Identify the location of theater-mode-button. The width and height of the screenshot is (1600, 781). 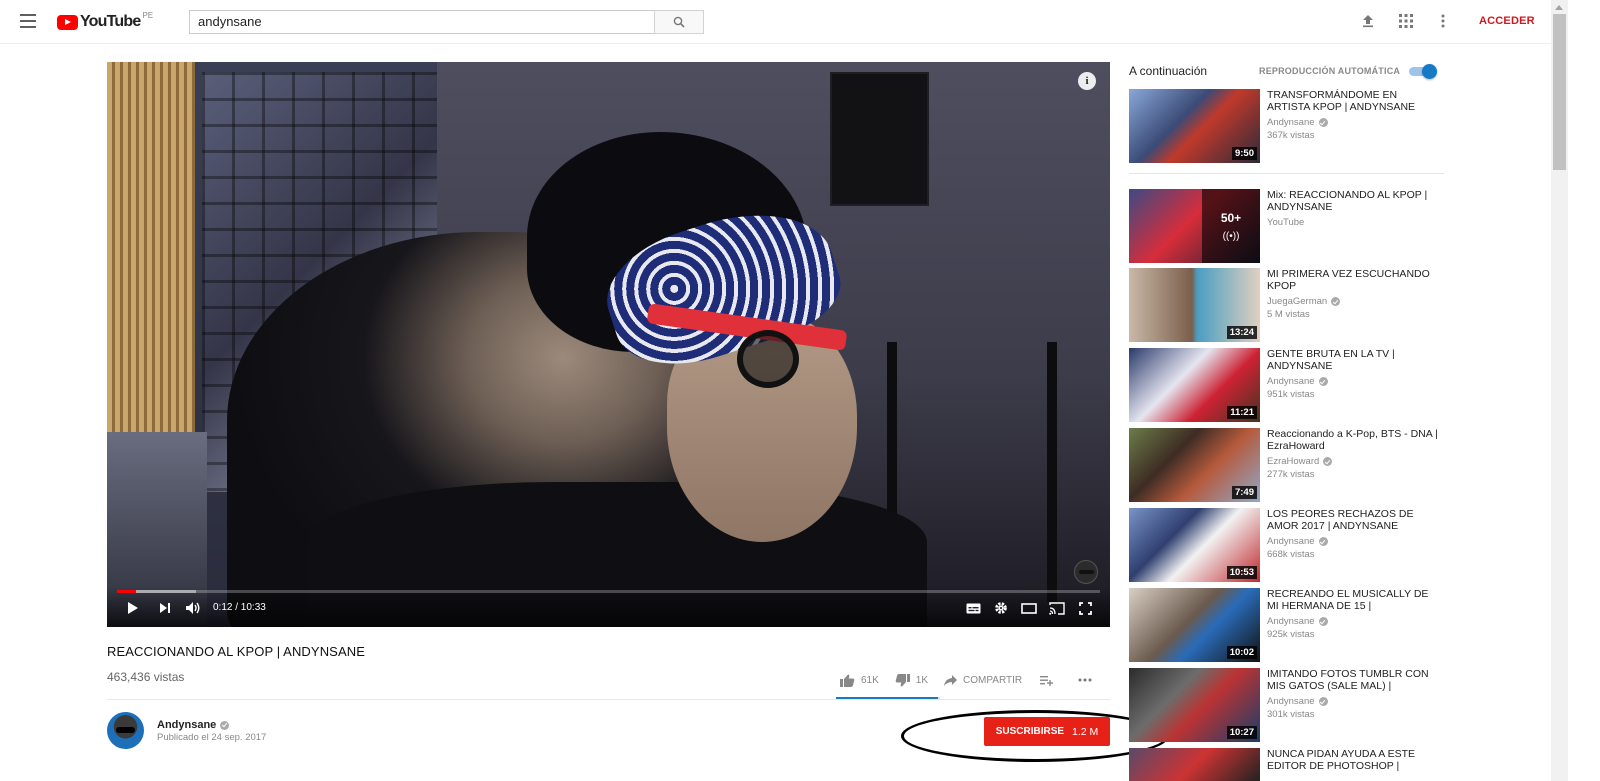
(1029, 608).